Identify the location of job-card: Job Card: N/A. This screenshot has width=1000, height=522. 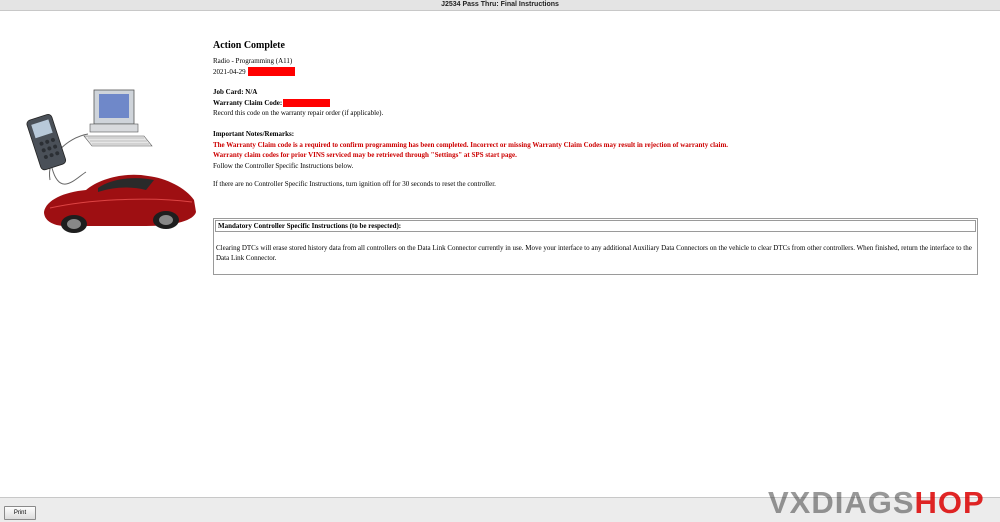
(235, 92).